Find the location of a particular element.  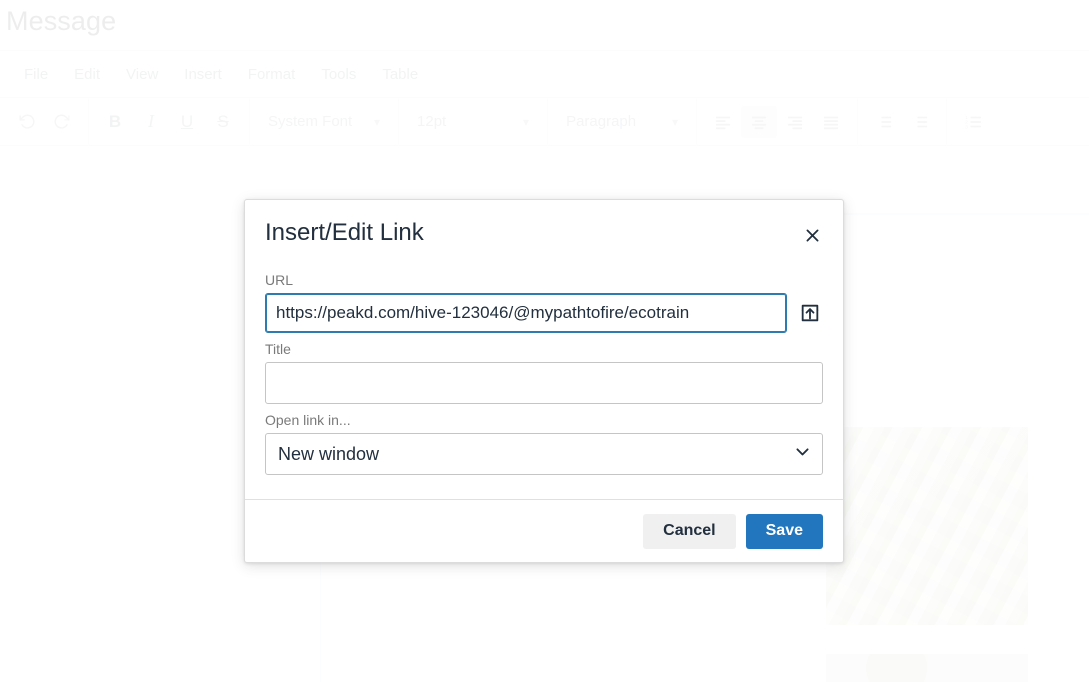

url-field-group: URL is located at coordinates (544, 302).